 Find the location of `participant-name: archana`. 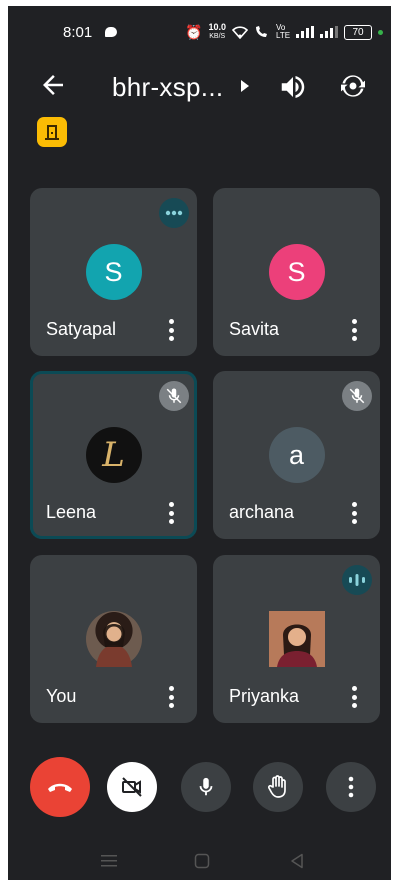

participant-name: archana is located at coordinates (262, 512).